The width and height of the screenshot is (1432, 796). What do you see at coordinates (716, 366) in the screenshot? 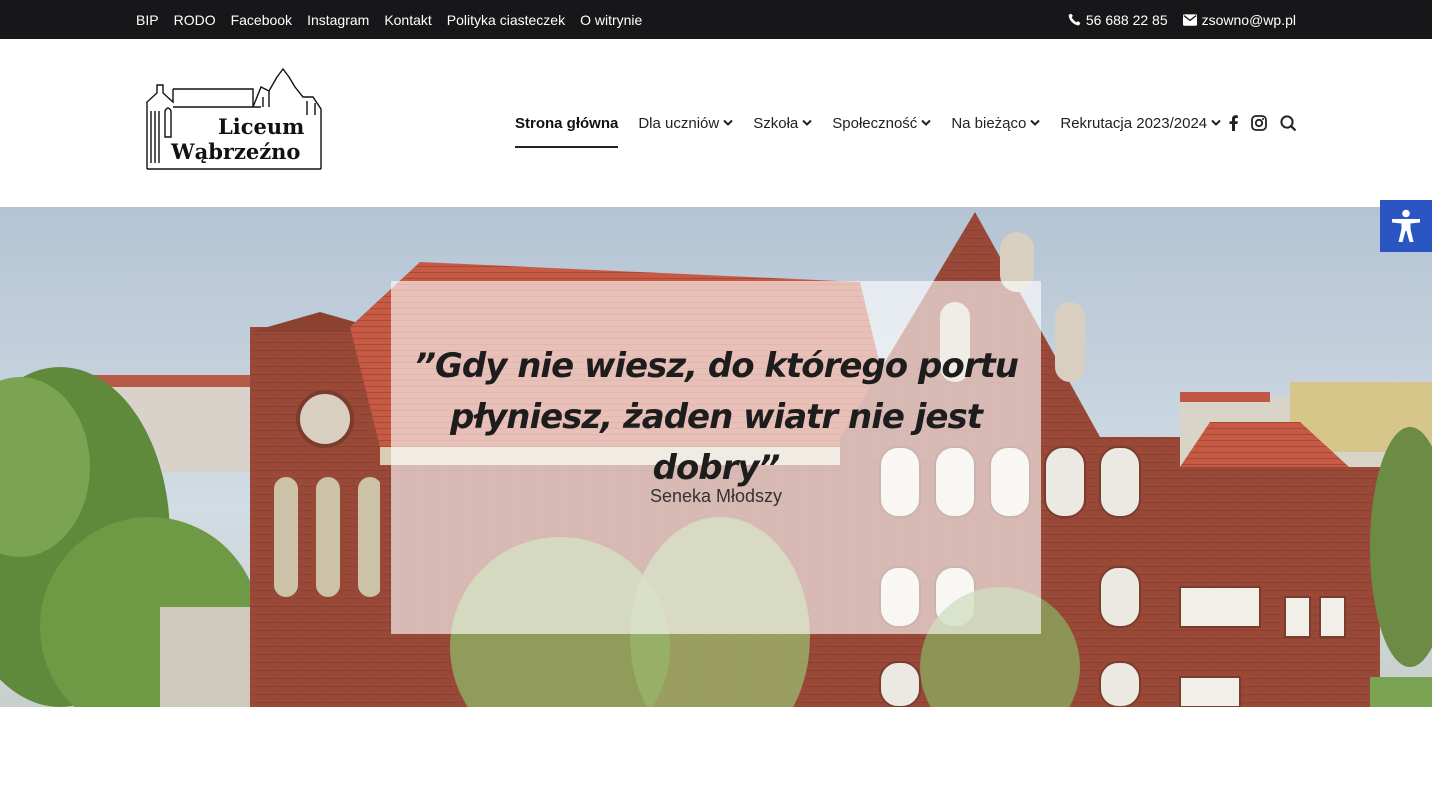
I see `quote-line1: ”Gdy nie wiesz, do którego portu` at bounding box center [716, 366].